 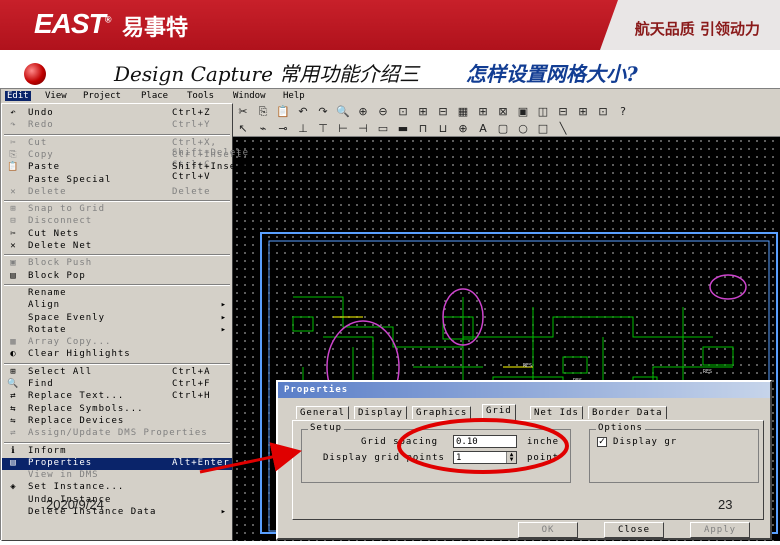 What do you see at coordinates (563, 112) in the screenshot?
I see `toolbar-button-1-16: ⊟` at bounding box center [563, 112].